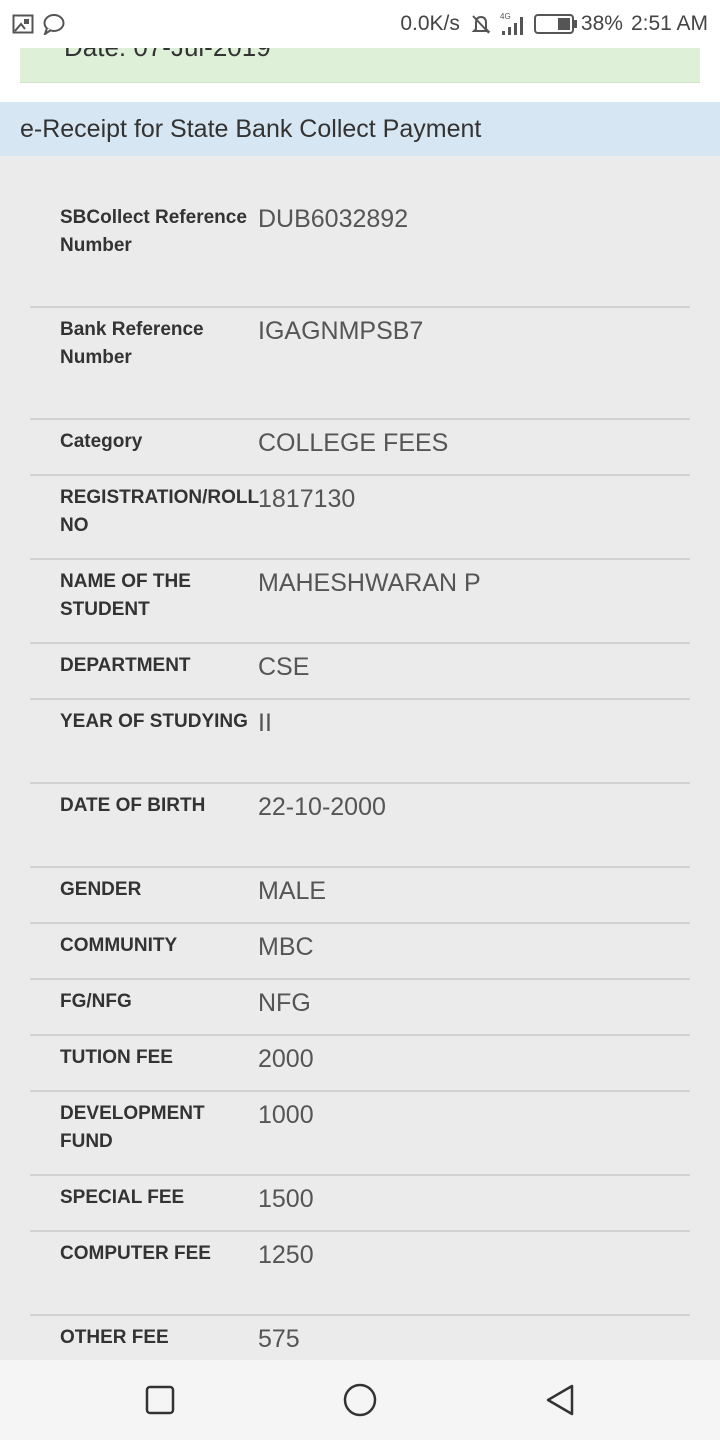 Image resolution: width=720 pixels, height=1440 pixels. I want to click on table-row: COMMUNITY MBC, so click(360, 952).